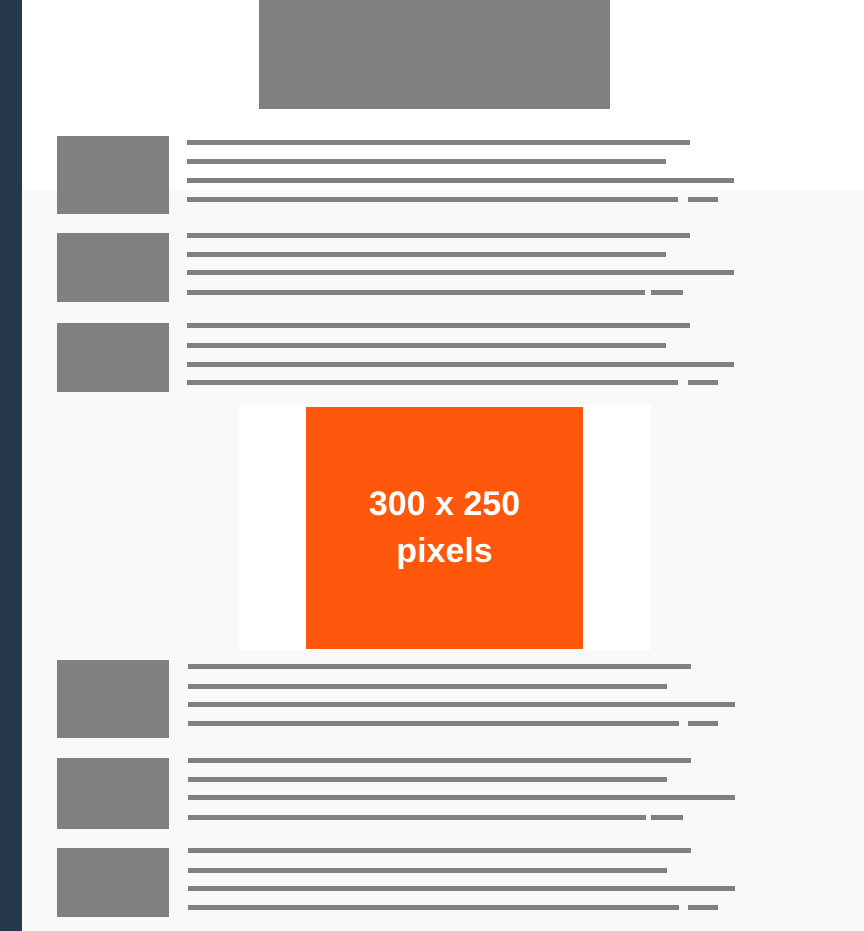 The height and width of the screenshot is (931, 864). I want to click on ad-300x250-placeholder: 300 x 250 pixels, so click(444, 528).